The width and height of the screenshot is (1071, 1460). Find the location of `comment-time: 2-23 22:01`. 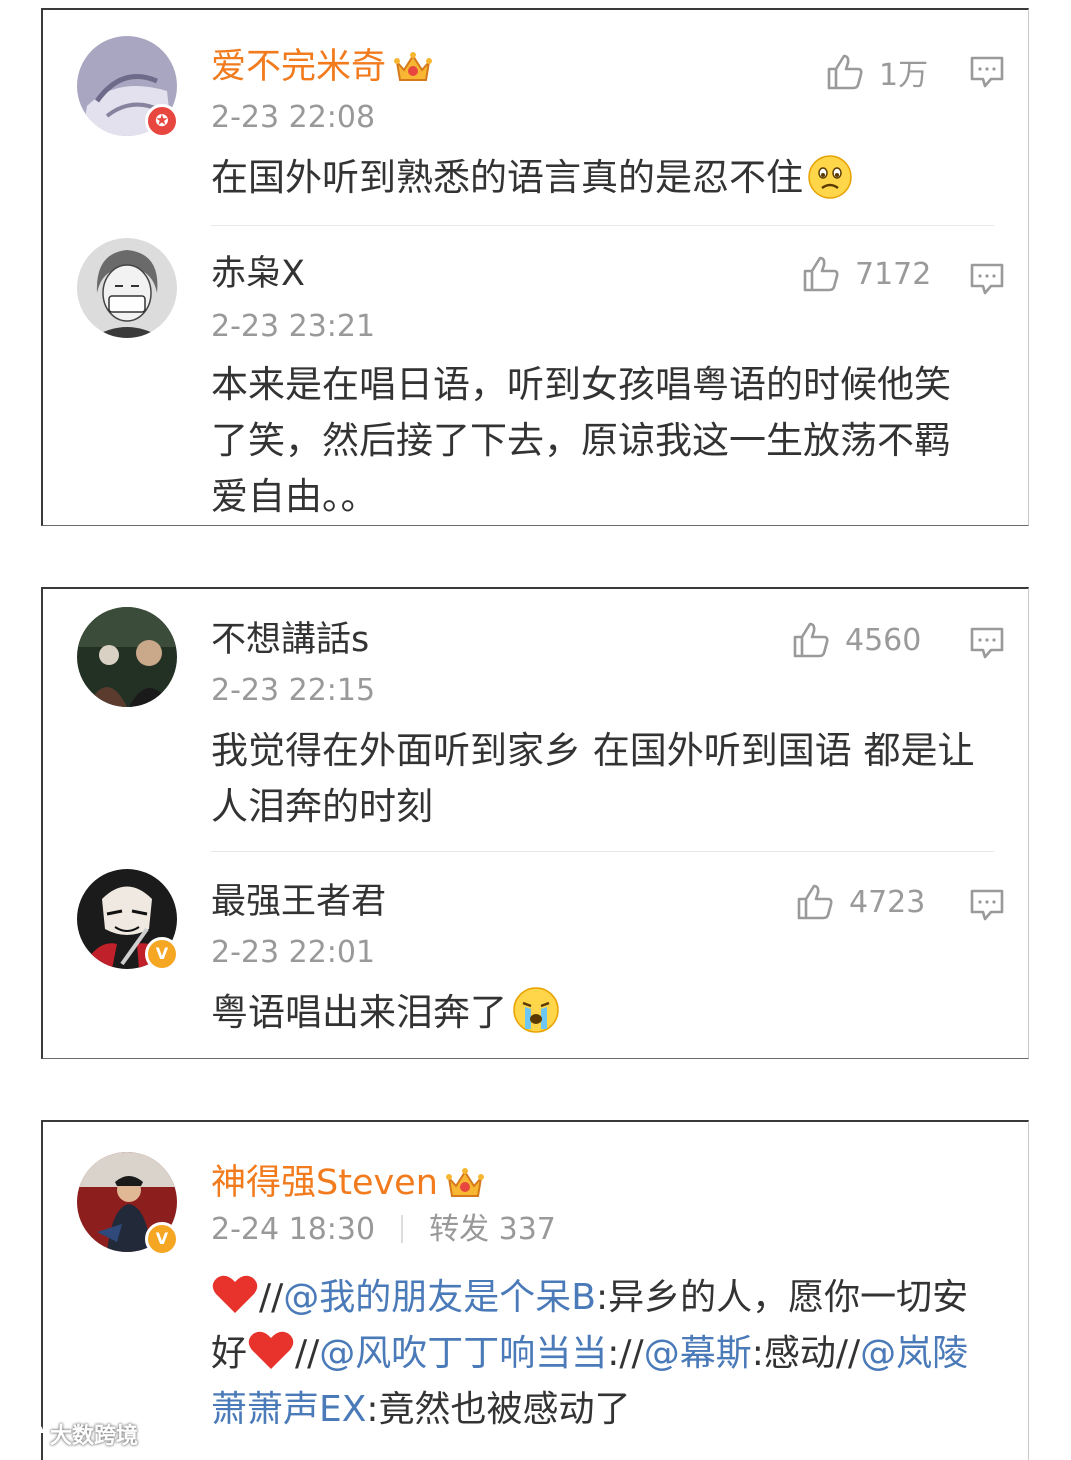

comment-time: 2-23 22:01 is located at coordinates (293, 952).